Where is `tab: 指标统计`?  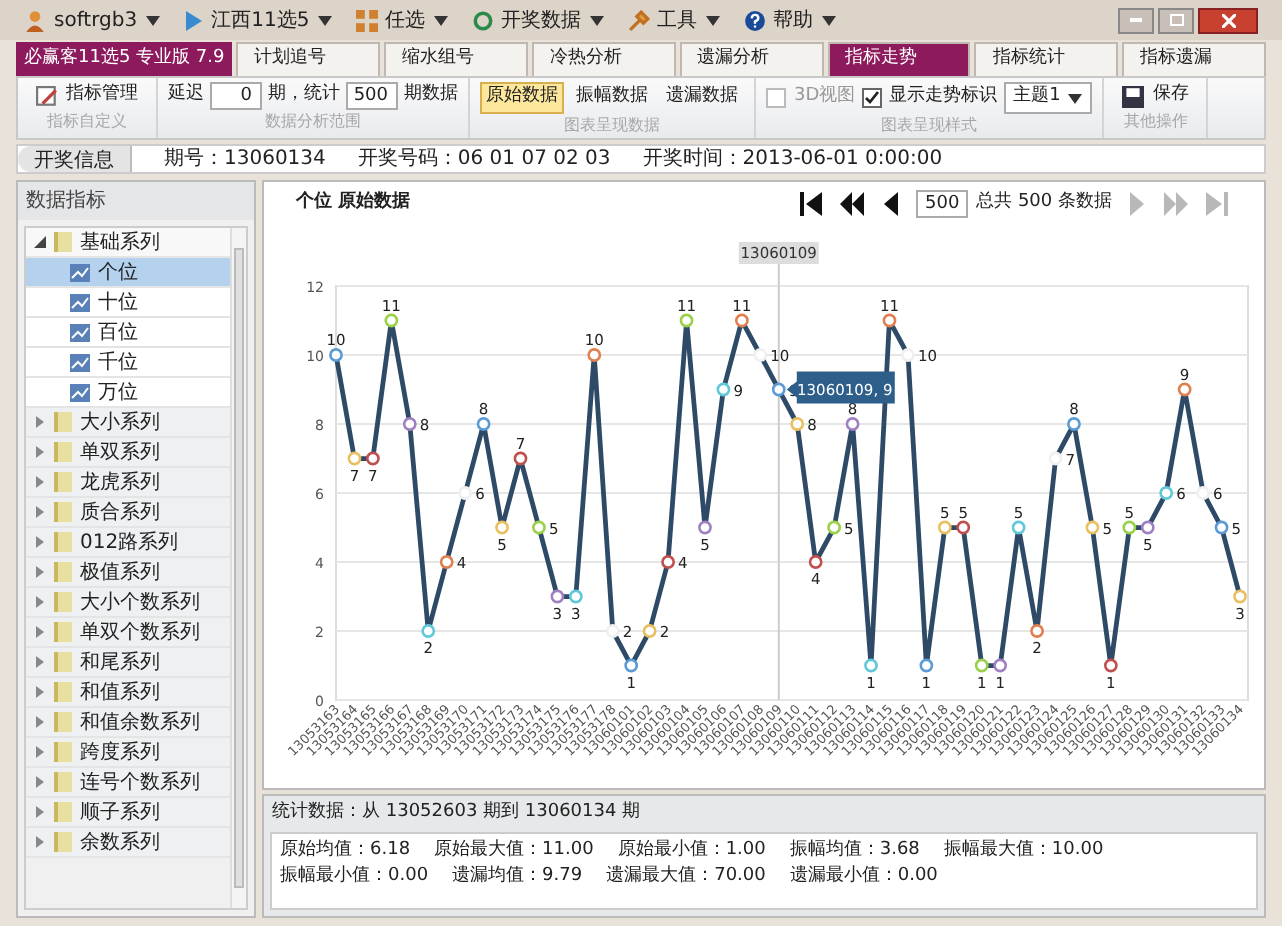
tab: 指标统计 is located at coordinates (1046, 59).